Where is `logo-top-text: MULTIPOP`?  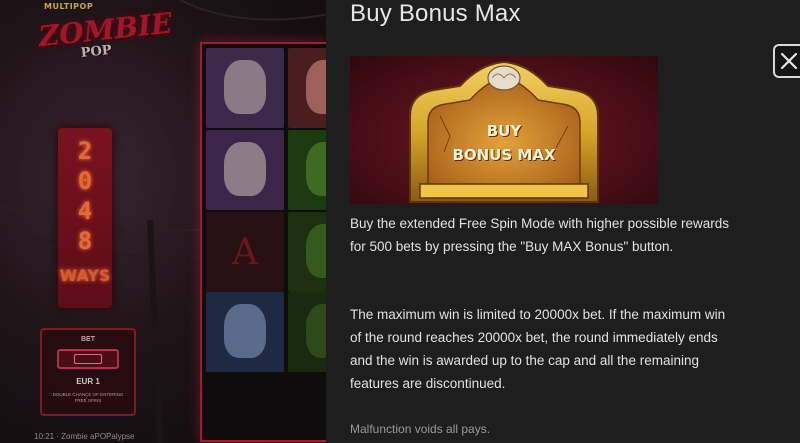 logo-top-text: MULTIPOP is located at coordinates (69, 6).